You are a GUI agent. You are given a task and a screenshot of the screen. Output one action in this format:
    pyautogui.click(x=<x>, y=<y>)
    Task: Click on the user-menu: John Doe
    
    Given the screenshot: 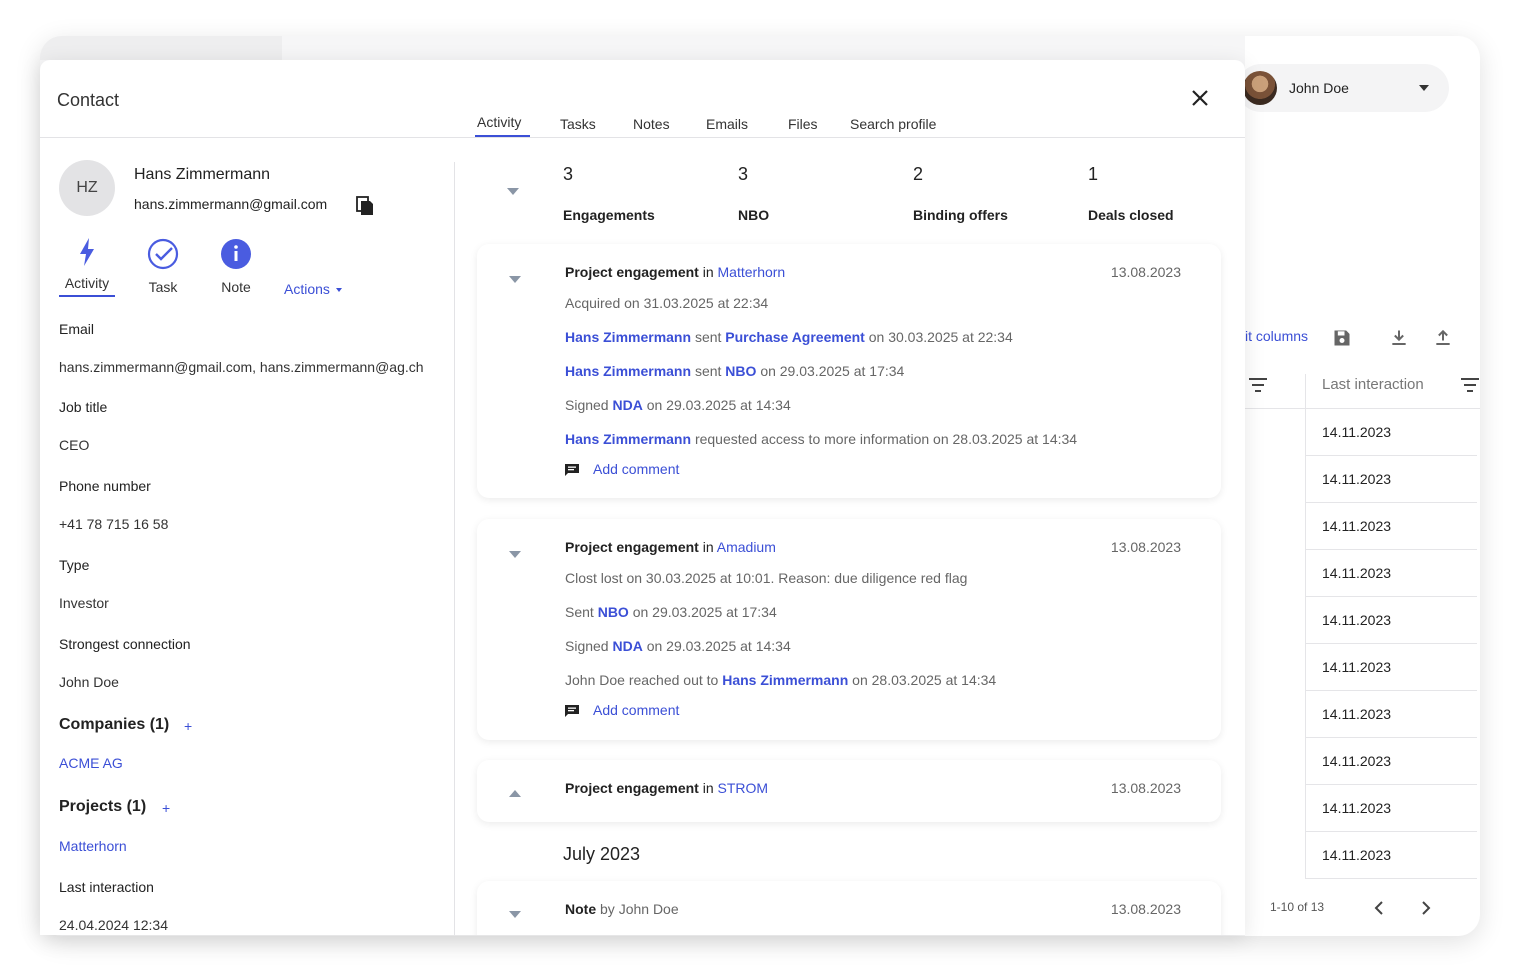 What is the action you would take?
    pyautogui.click(x=1343, y=88)
    